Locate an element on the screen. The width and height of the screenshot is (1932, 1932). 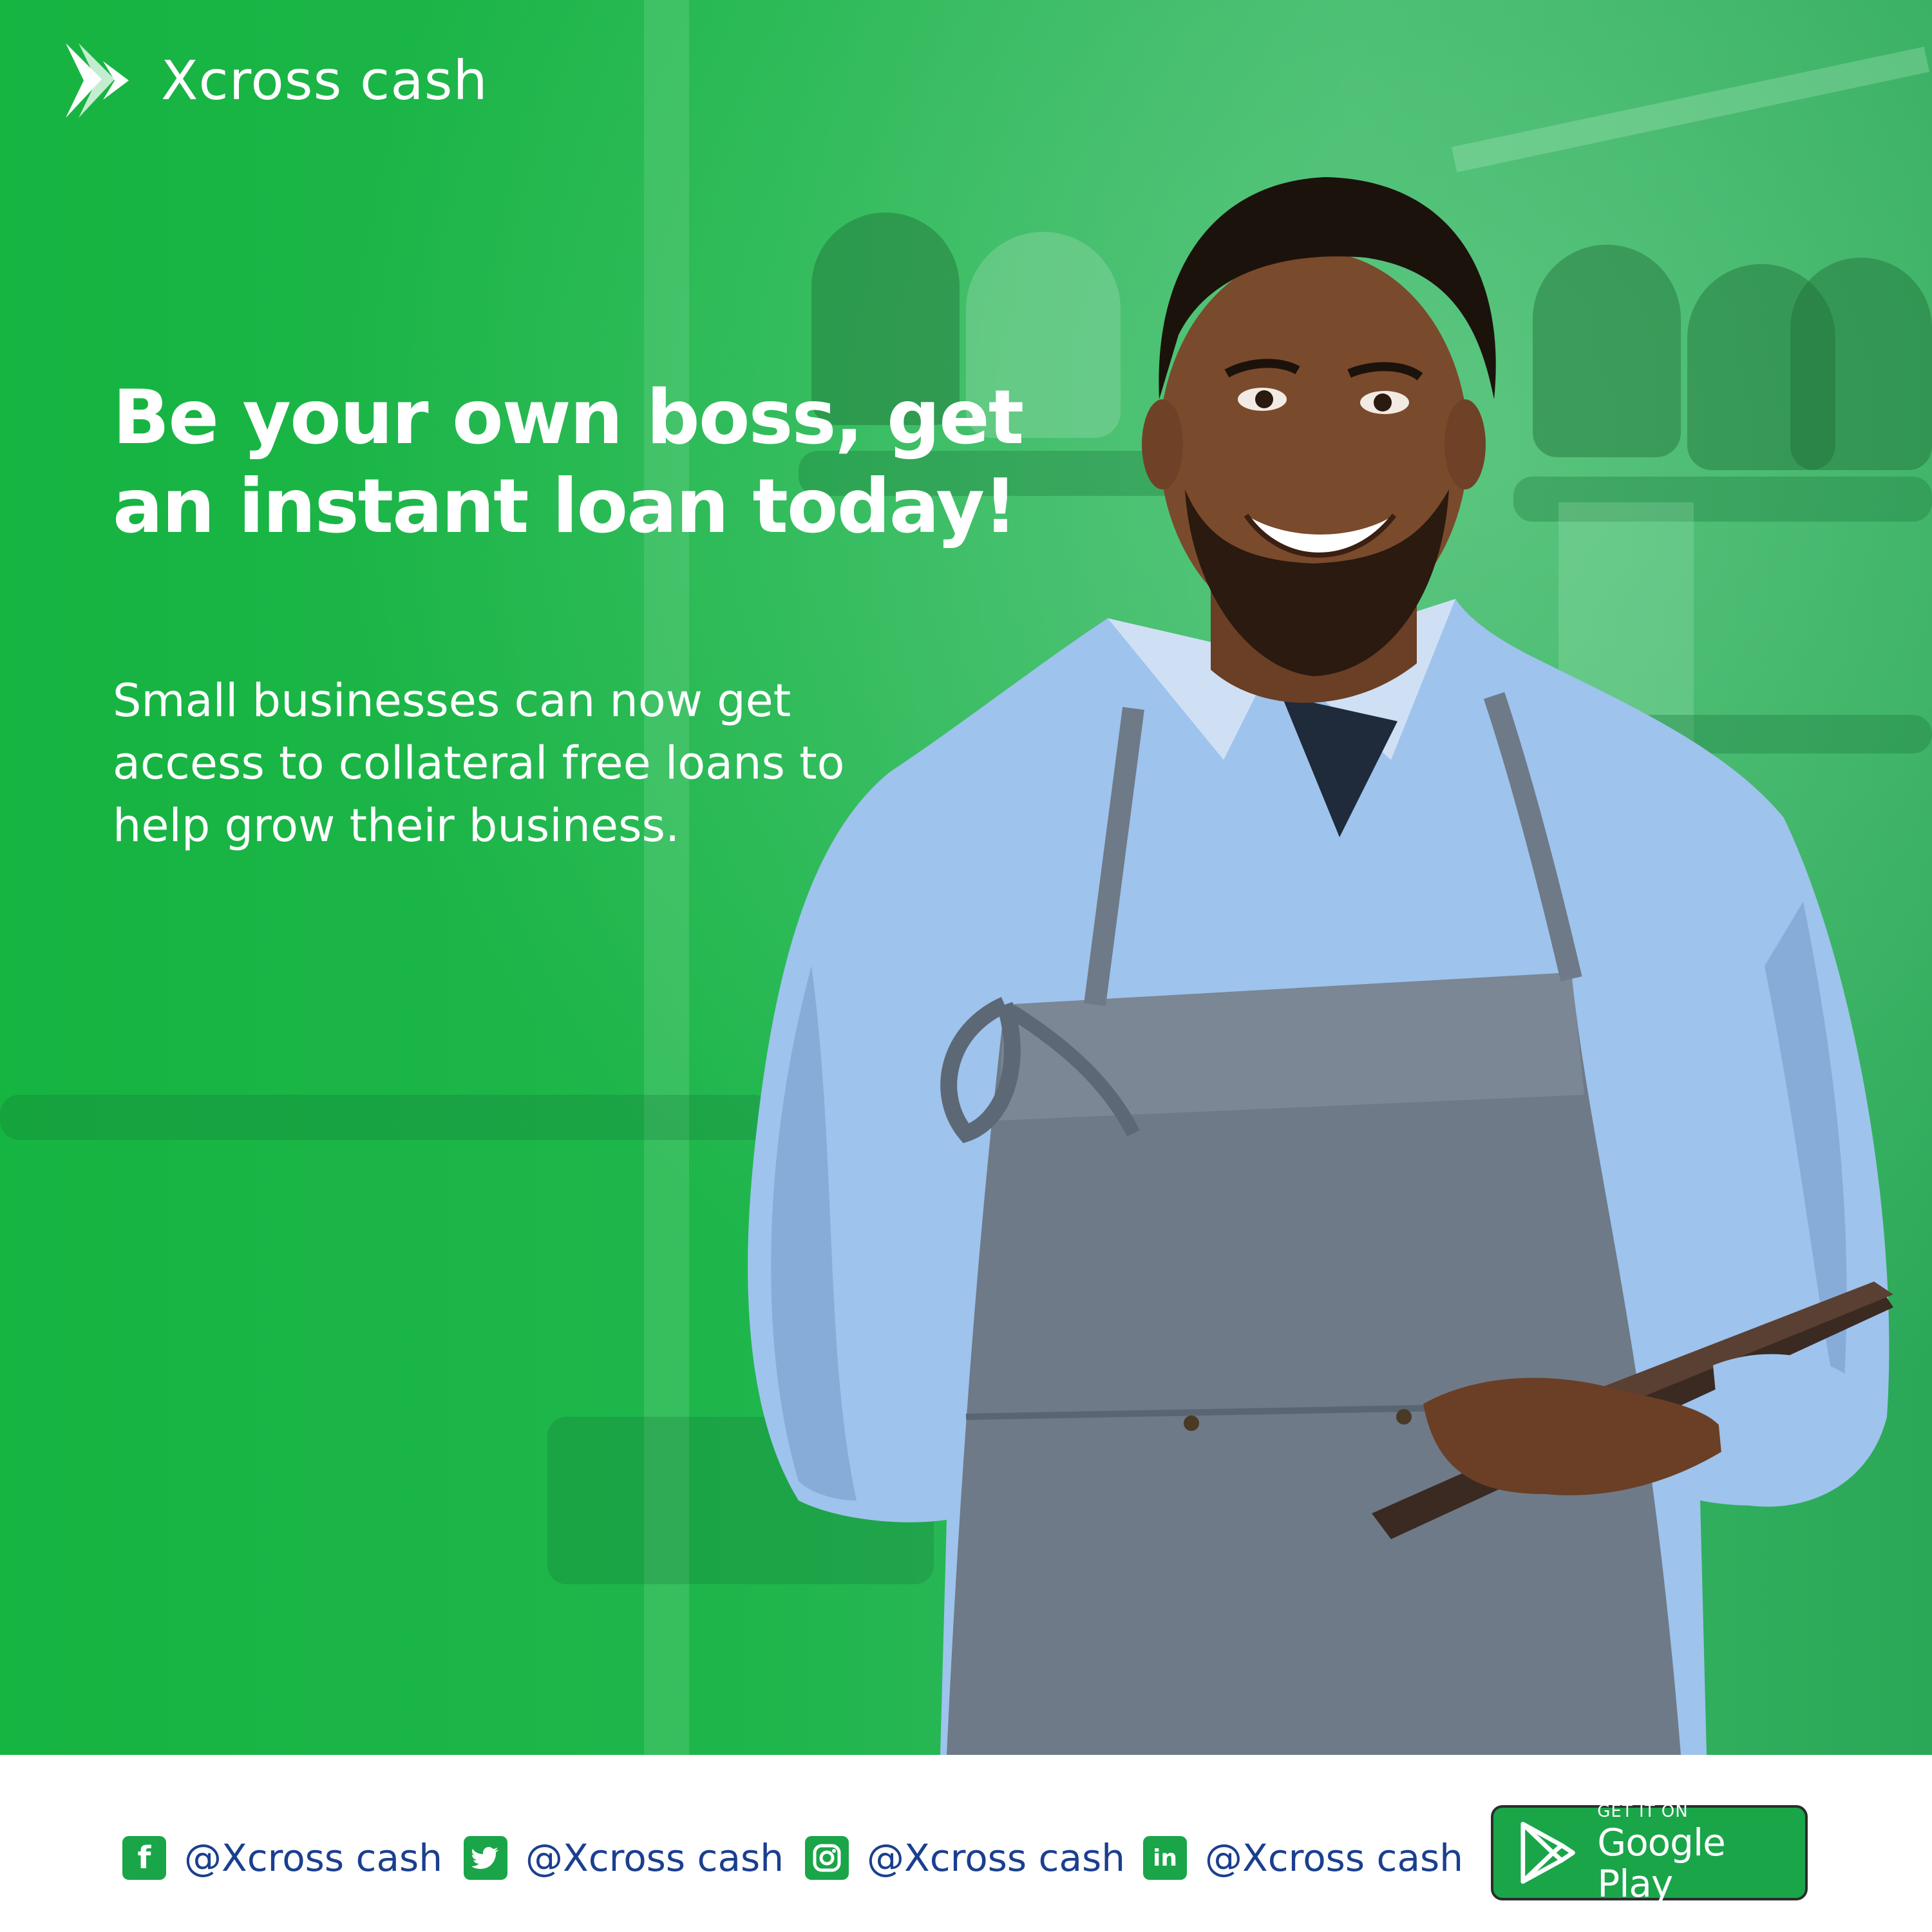
facebook-link: f @Xcross cash is located at coordinates (282, 1858).